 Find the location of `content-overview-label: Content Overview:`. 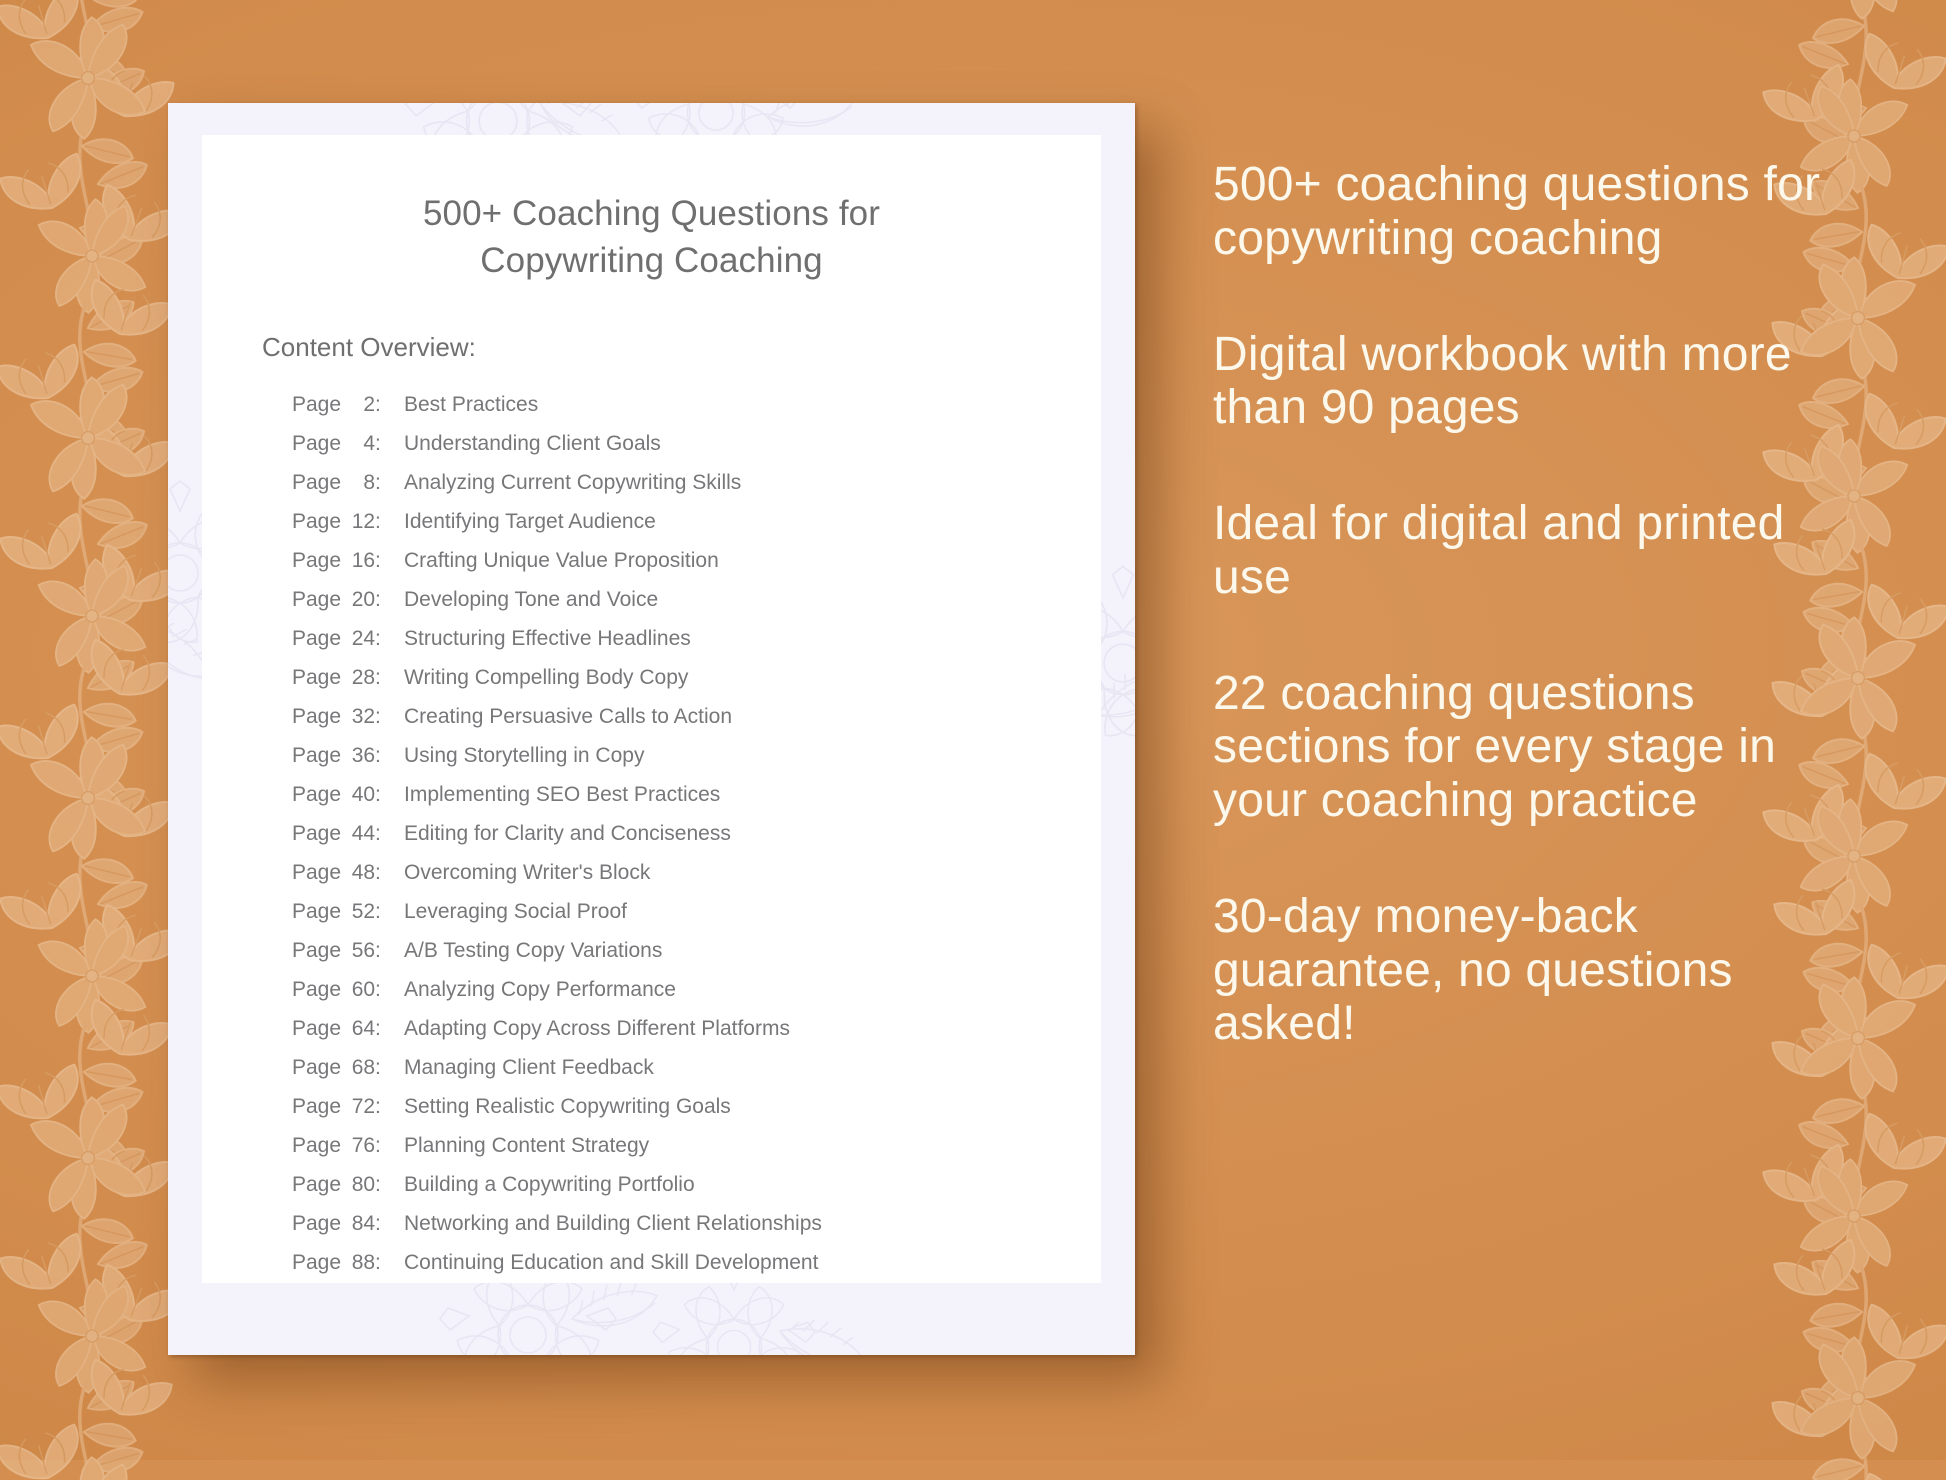

content-overview-label: Content Overview: is located at coordinates (369, 347).